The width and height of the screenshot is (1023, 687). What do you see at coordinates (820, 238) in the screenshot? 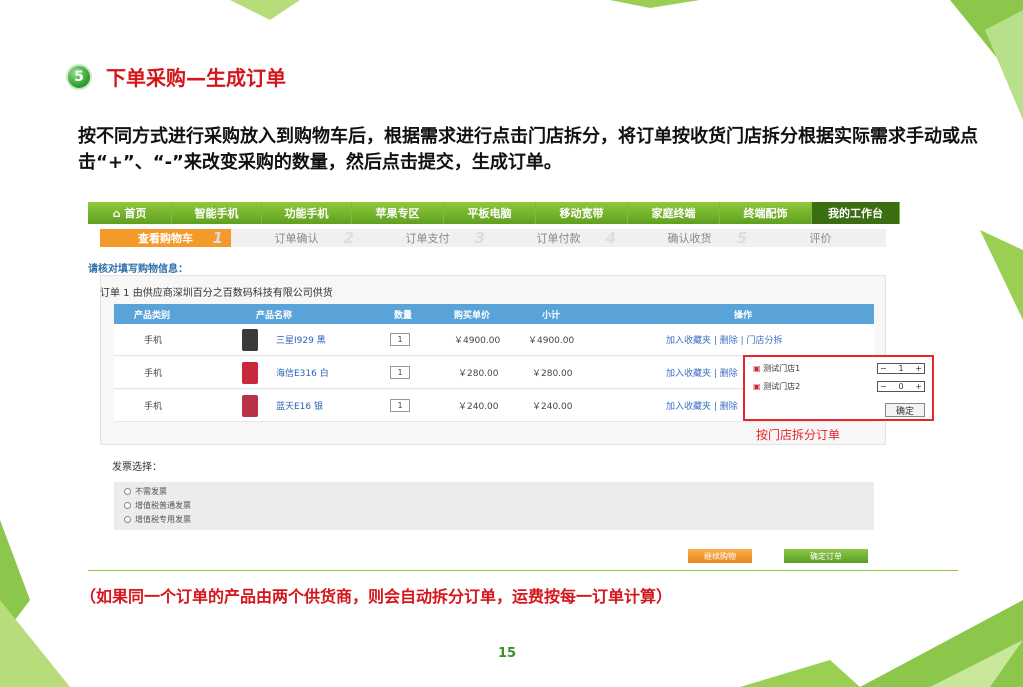
I see `step-review: 评价` at bounding box center [820, 238].